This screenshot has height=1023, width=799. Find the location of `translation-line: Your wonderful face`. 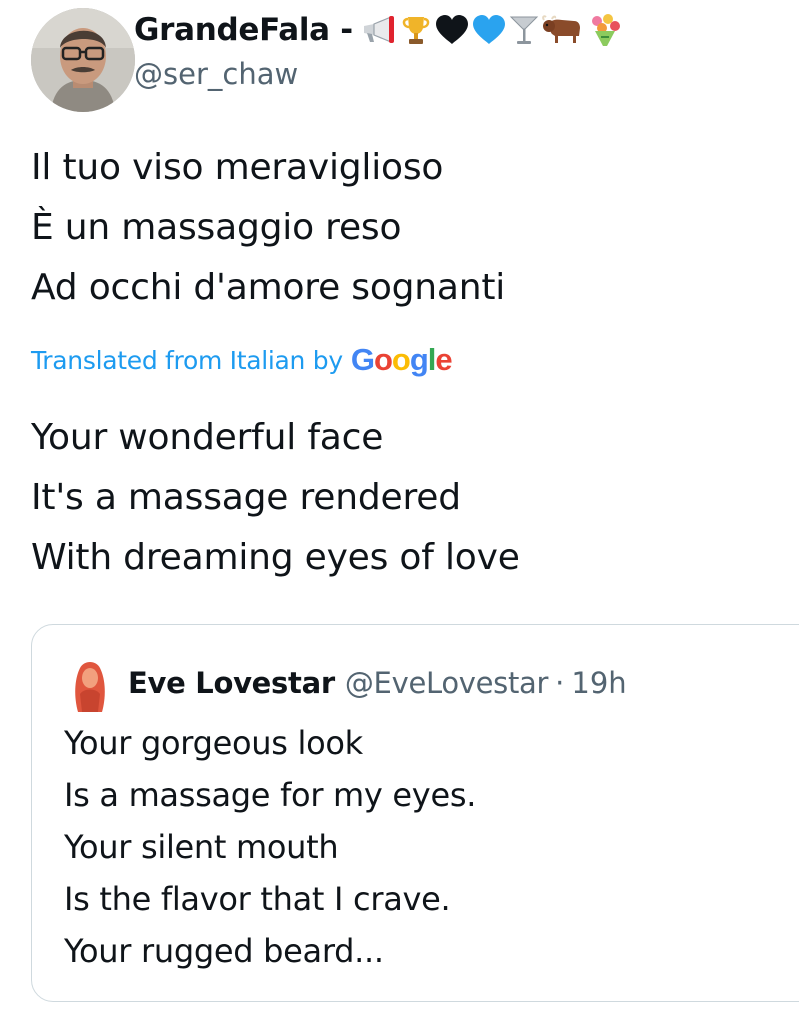

translation-line: Your wonderful face is located at coordinates (207, 437).